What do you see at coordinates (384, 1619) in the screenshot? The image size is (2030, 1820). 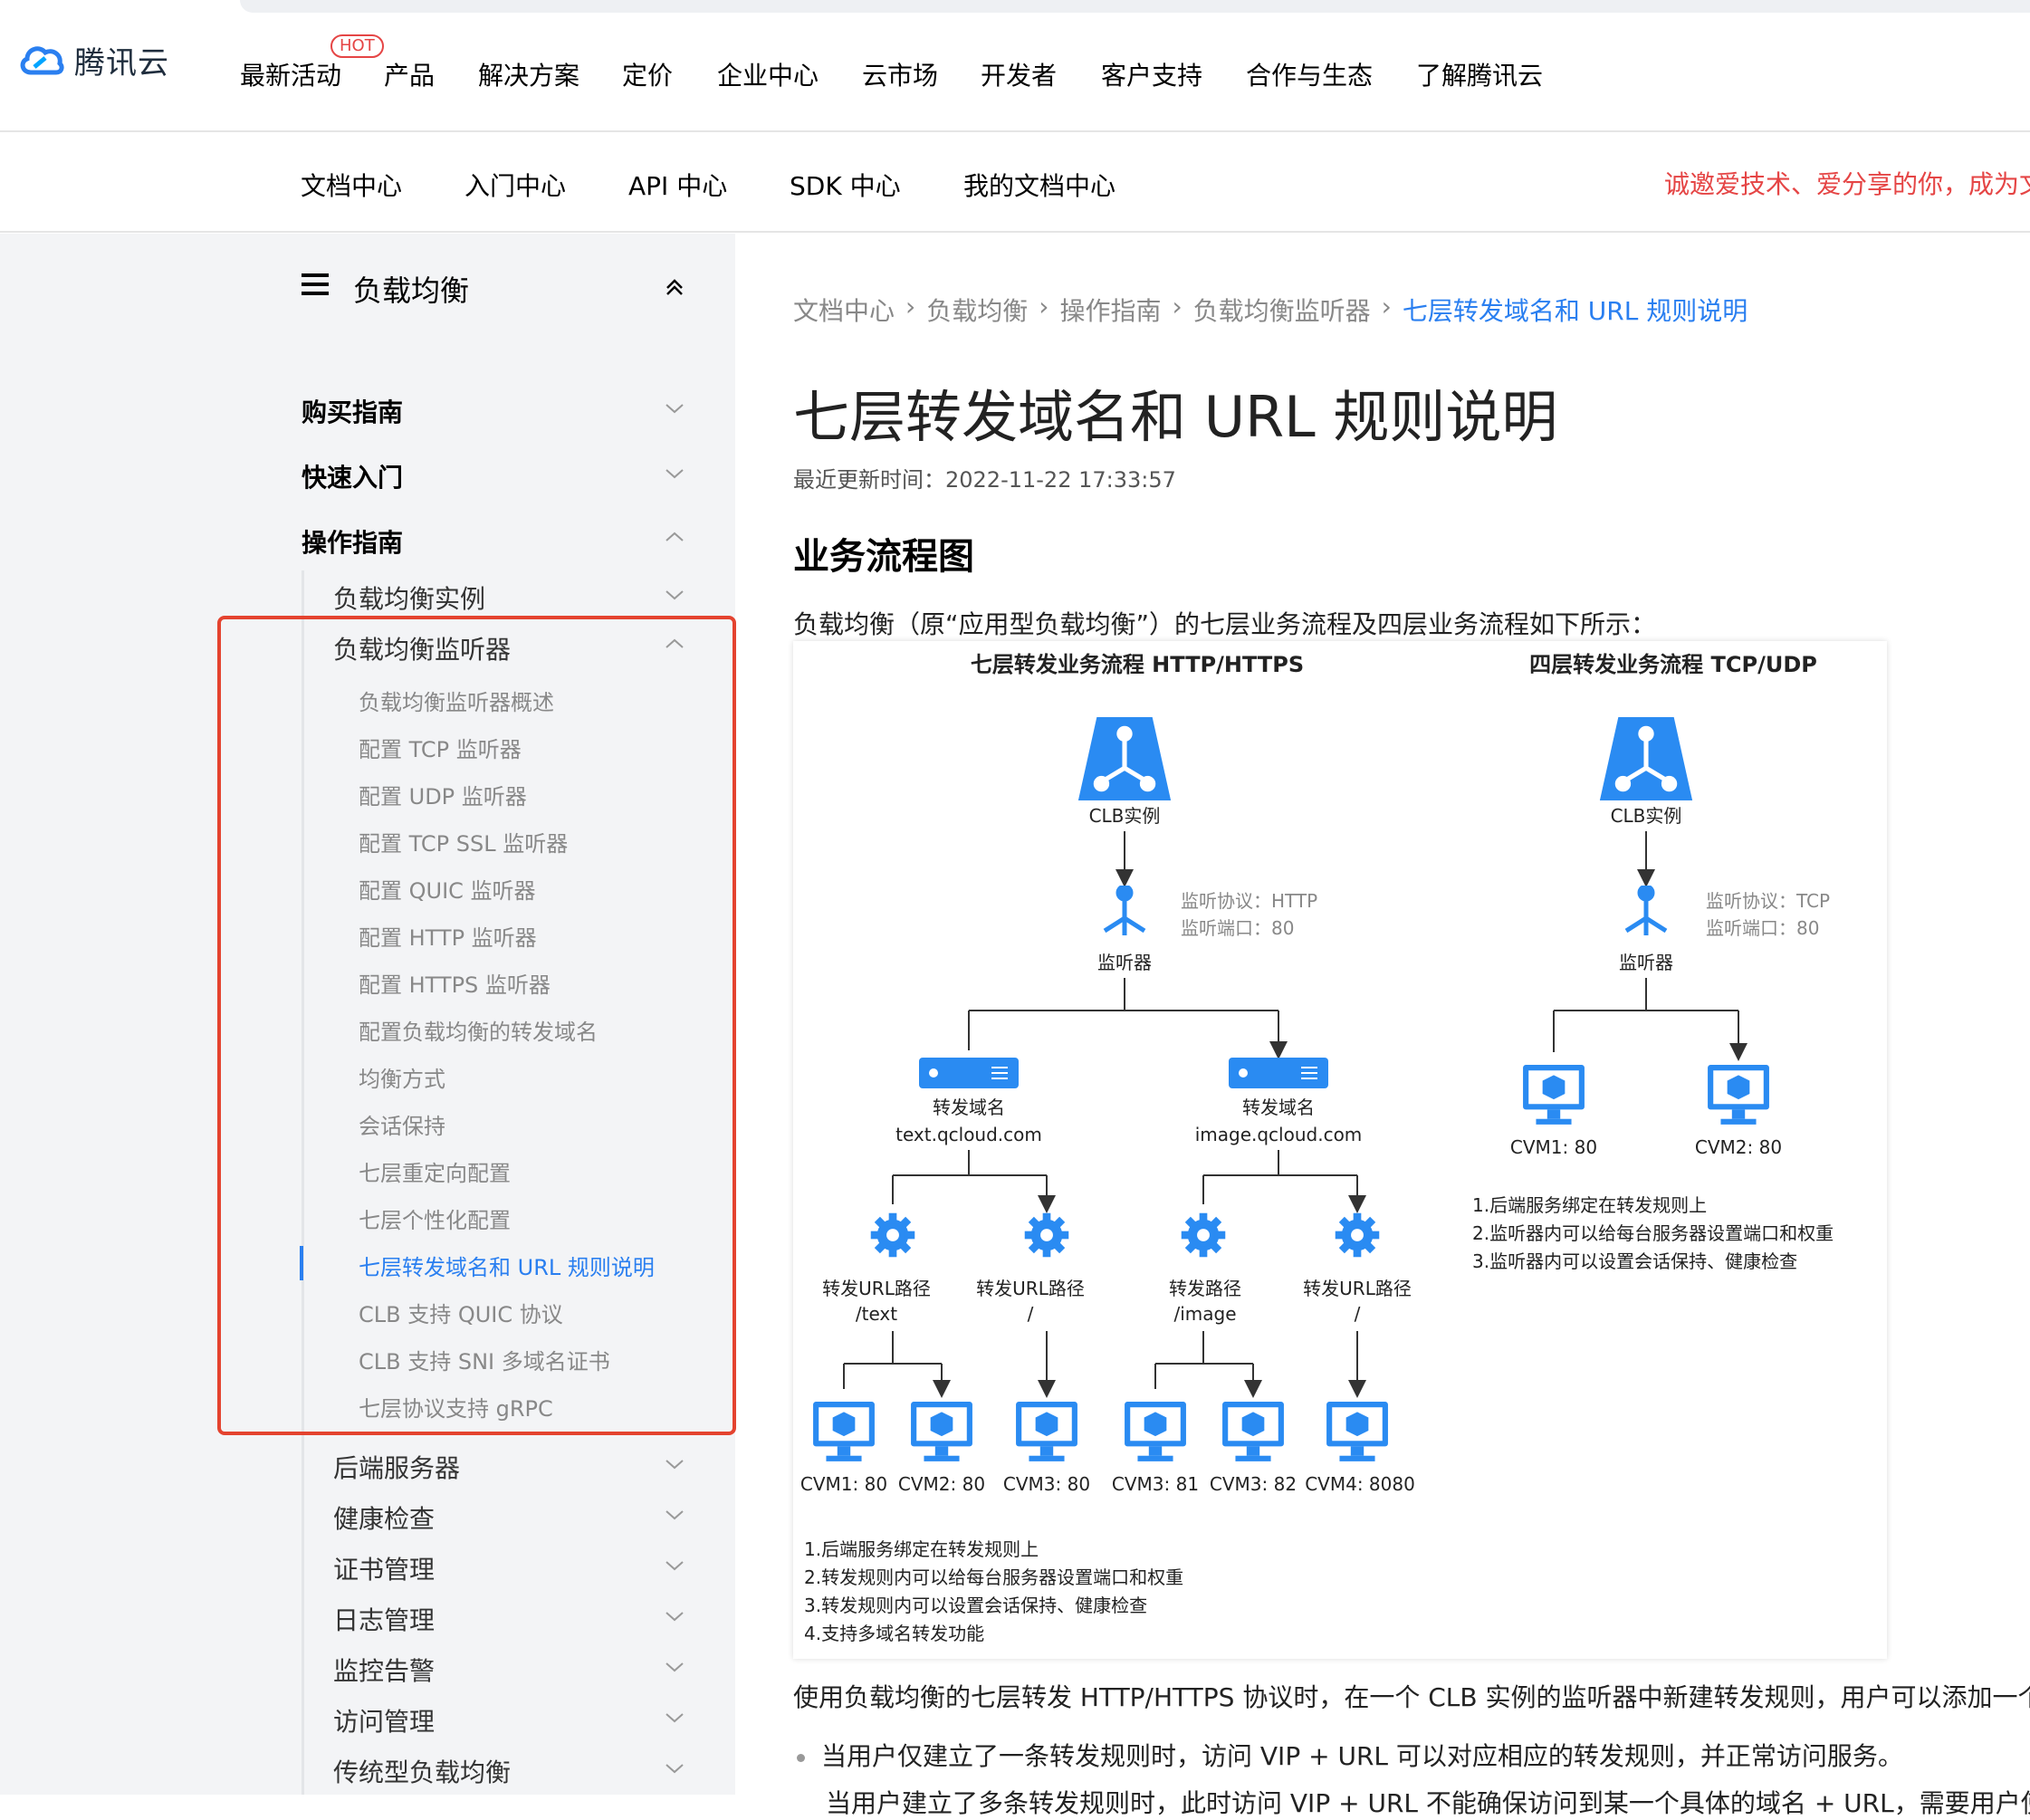 I see `sidebar-item-log: 日志管理` at bounding box center [384, 1619].